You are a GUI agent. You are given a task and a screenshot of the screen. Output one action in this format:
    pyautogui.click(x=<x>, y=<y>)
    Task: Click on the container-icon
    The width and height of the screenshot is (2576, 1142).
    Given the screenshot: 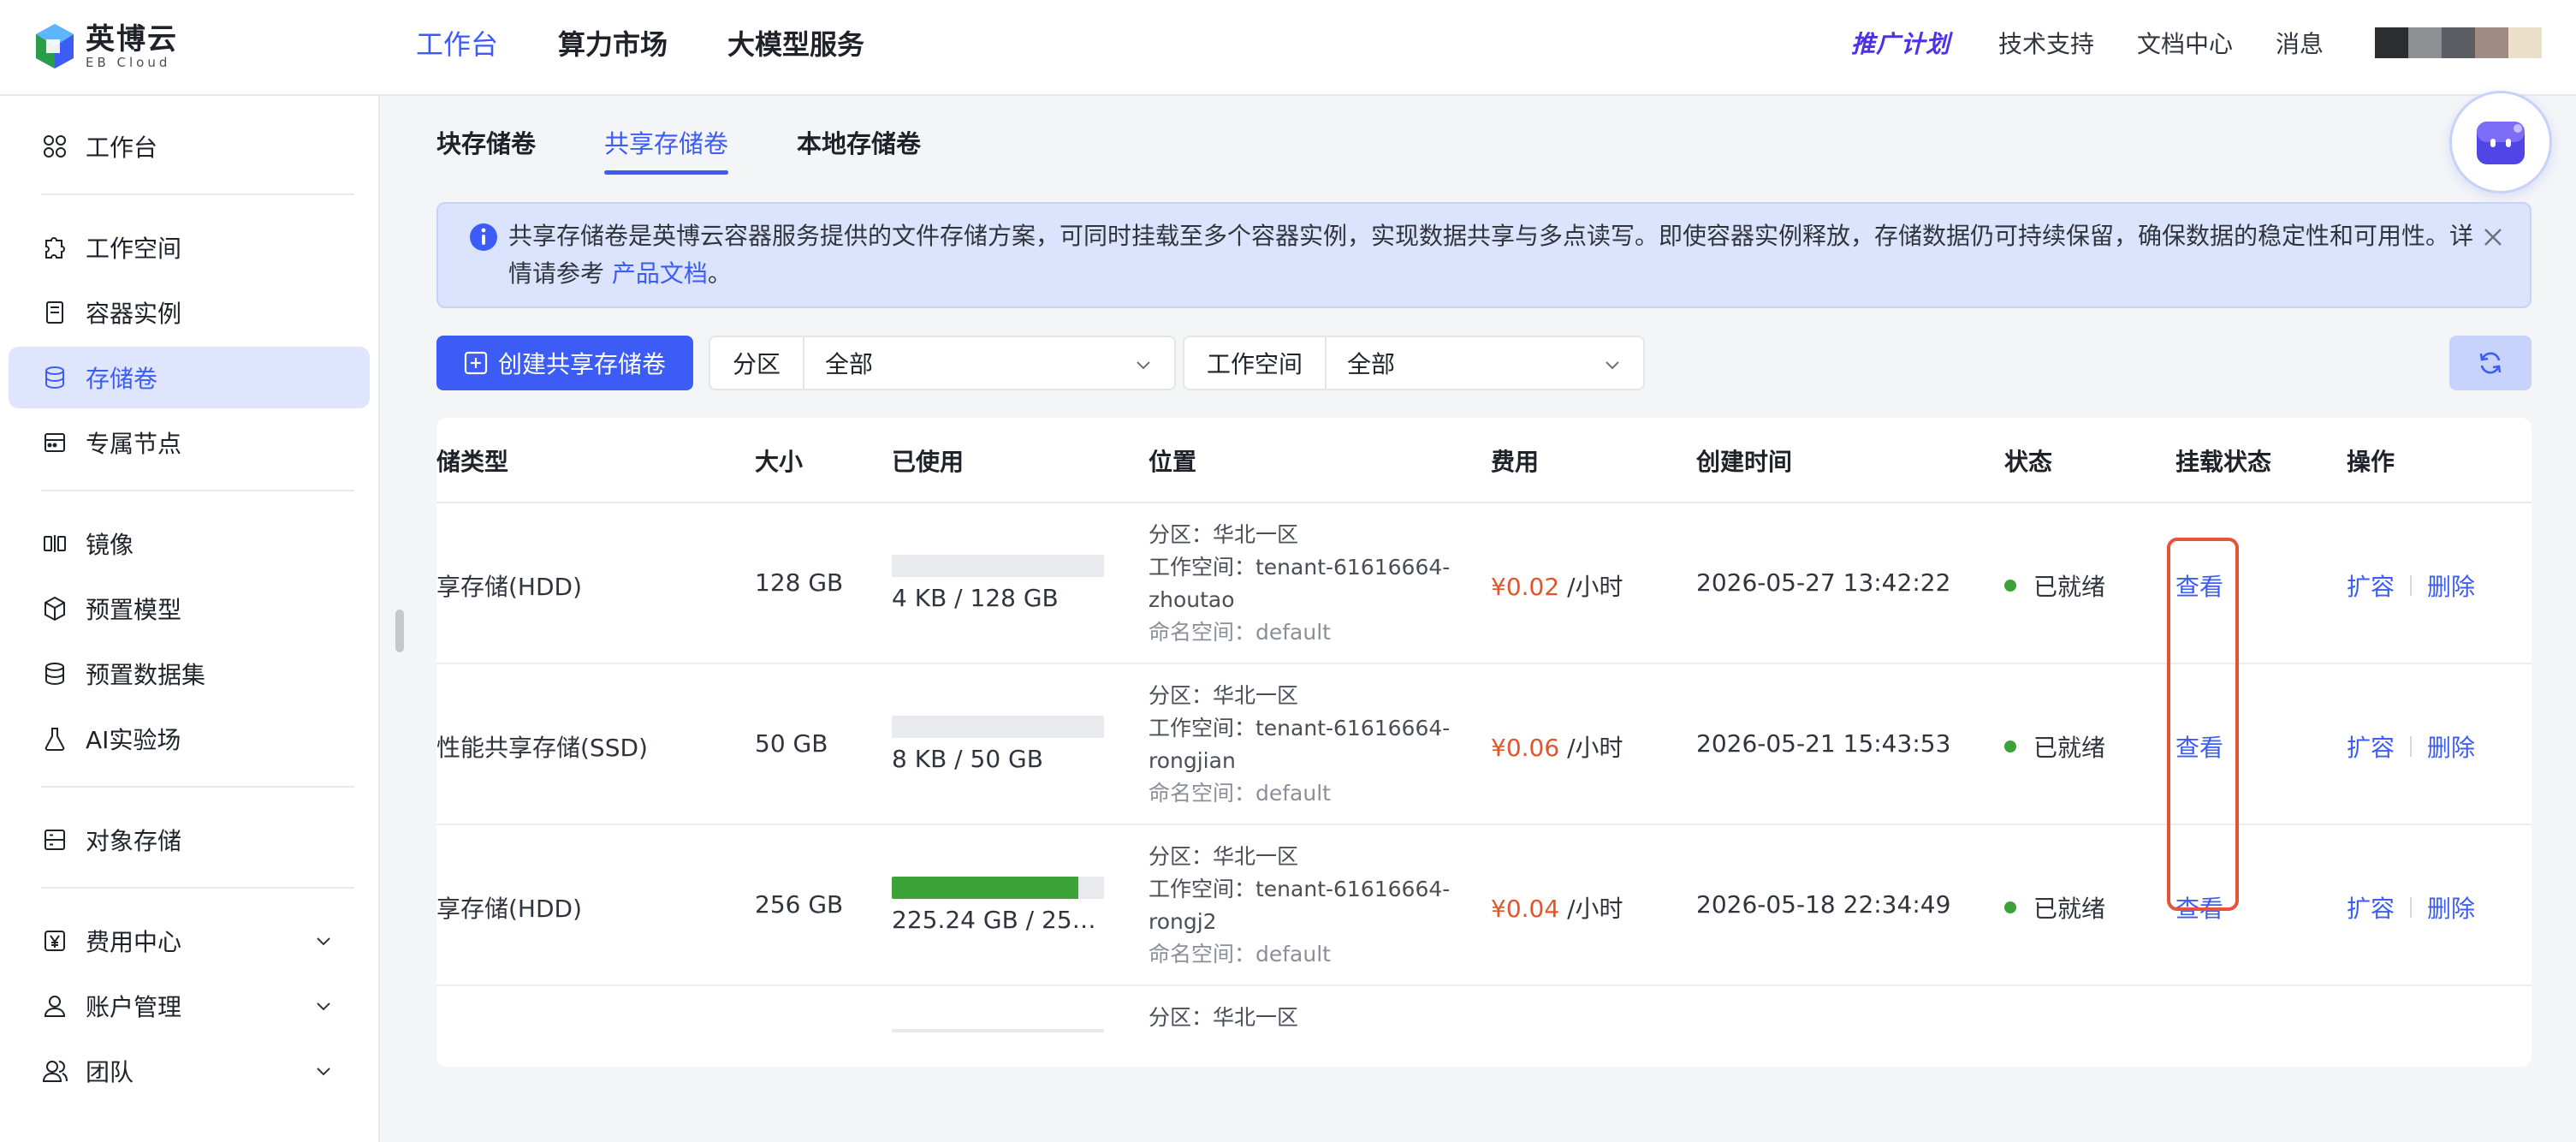 What is the action you would take?
    pyautogui.click(x=54, y=312)
    